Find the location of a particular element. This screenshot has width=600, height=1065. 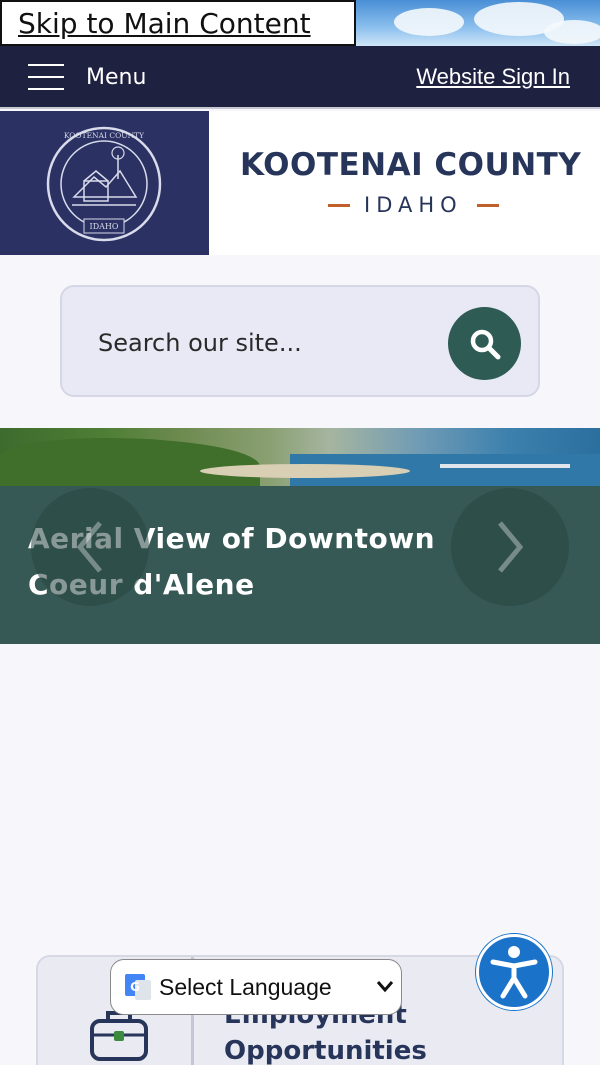

county-seal-logo: IDAHO KOOTENAI COUNTY is located at coordinates (104, 183).